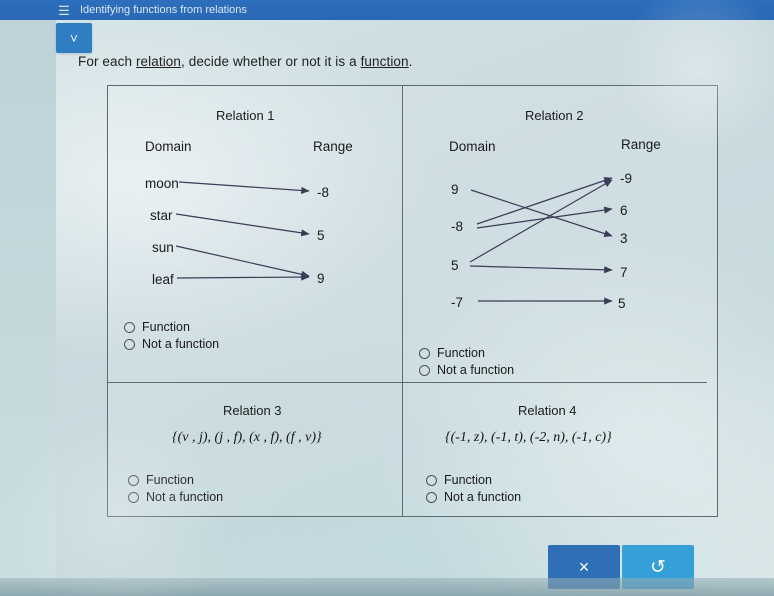 The height and width of the screenshot is (596, 774). I want to click on bottom-band, so click(387, 587).